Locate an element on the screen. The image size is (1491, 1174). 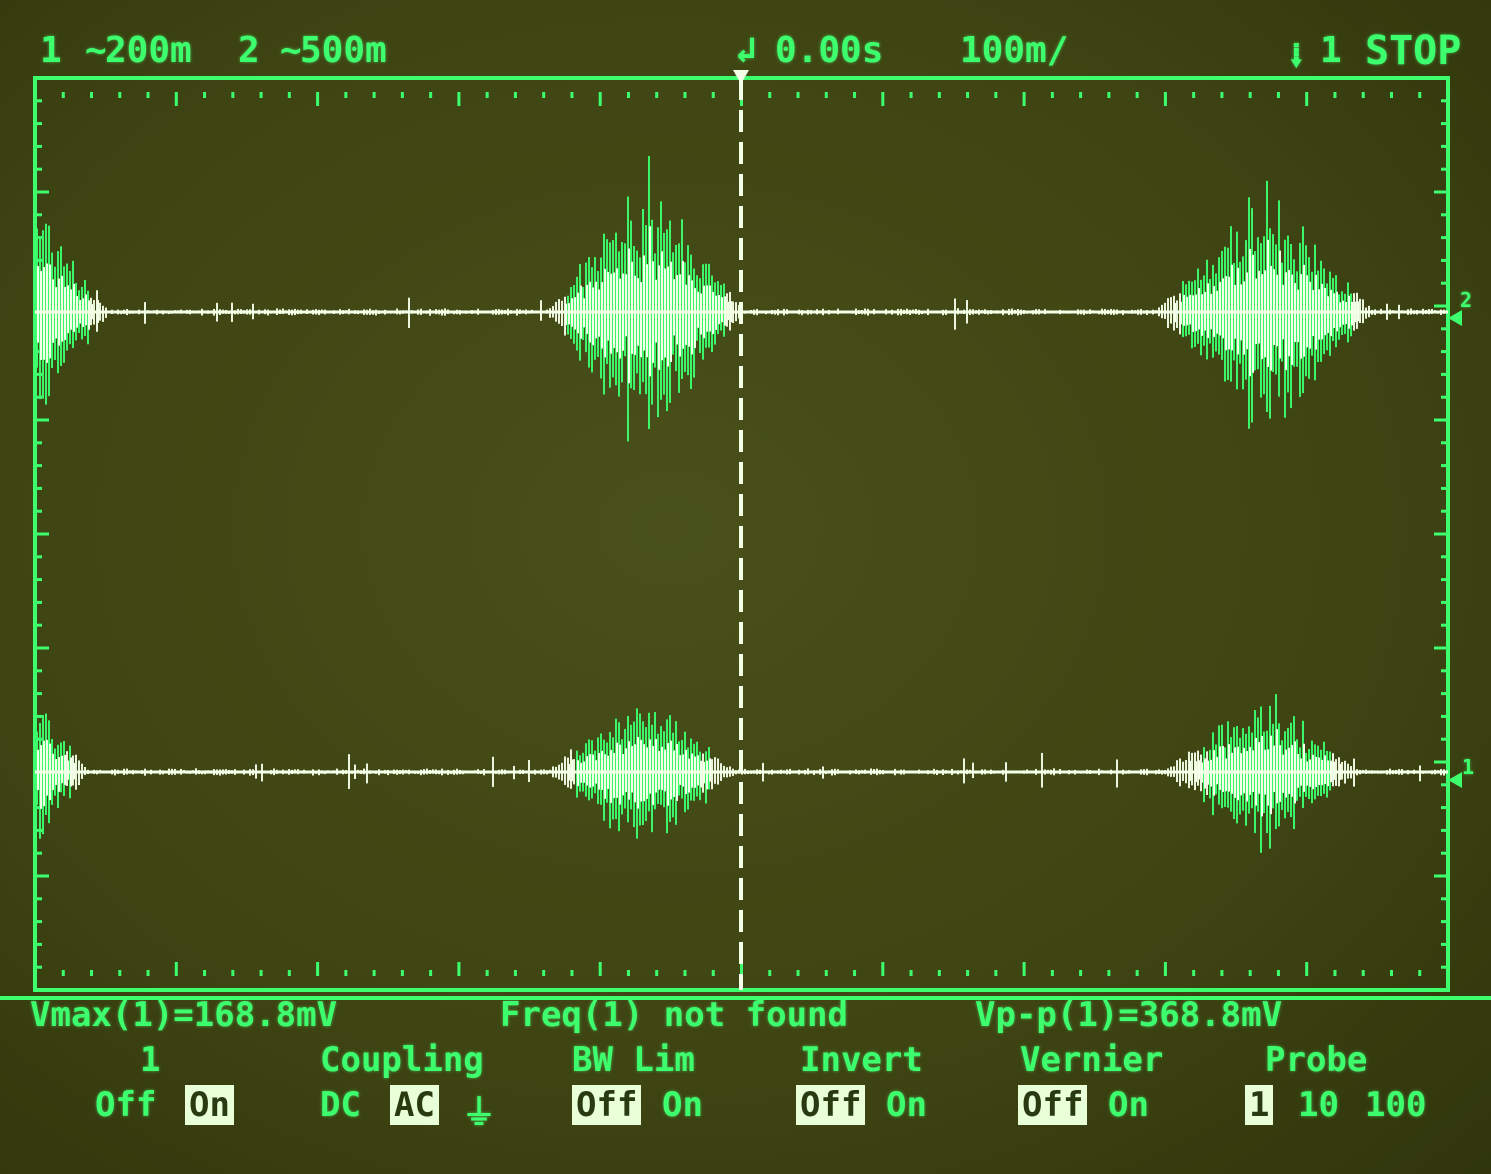
ch1-ground-marker: 1 is located at coordinates (1468, 767).